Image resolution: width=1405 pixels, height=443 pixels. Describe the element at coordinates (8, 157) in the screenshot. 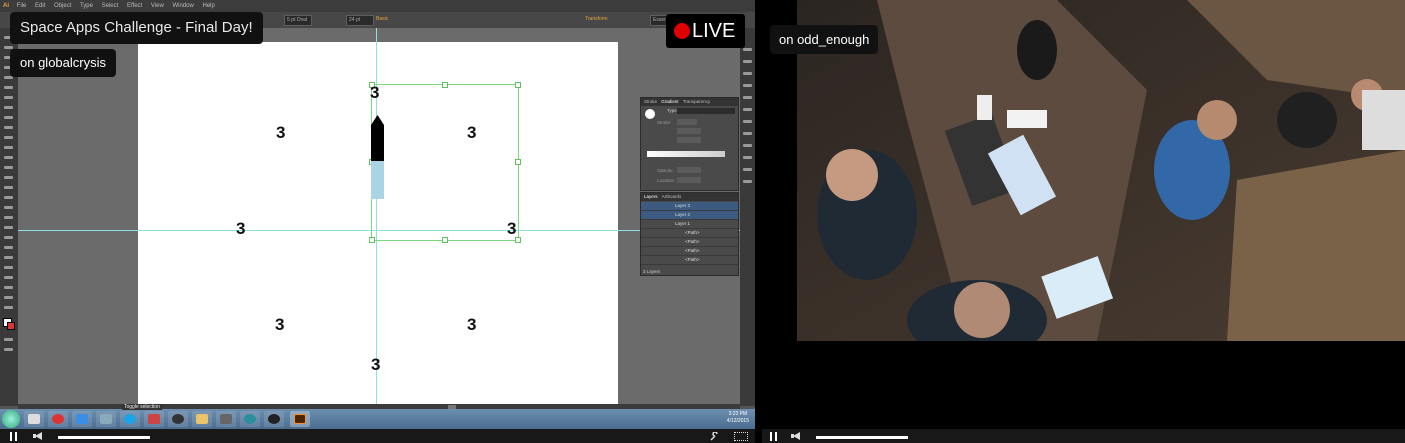

I see `rotate-tool-icon` at that location.